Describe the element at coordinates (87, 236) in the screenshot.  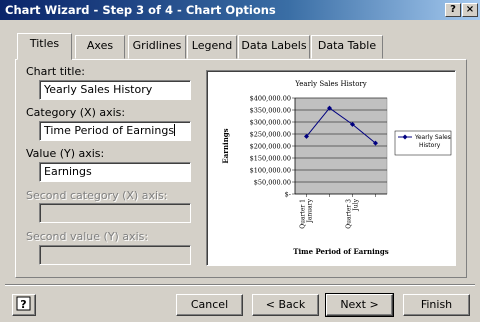
I see `second-value-y-label: Second value (Y) axis:` at that location.